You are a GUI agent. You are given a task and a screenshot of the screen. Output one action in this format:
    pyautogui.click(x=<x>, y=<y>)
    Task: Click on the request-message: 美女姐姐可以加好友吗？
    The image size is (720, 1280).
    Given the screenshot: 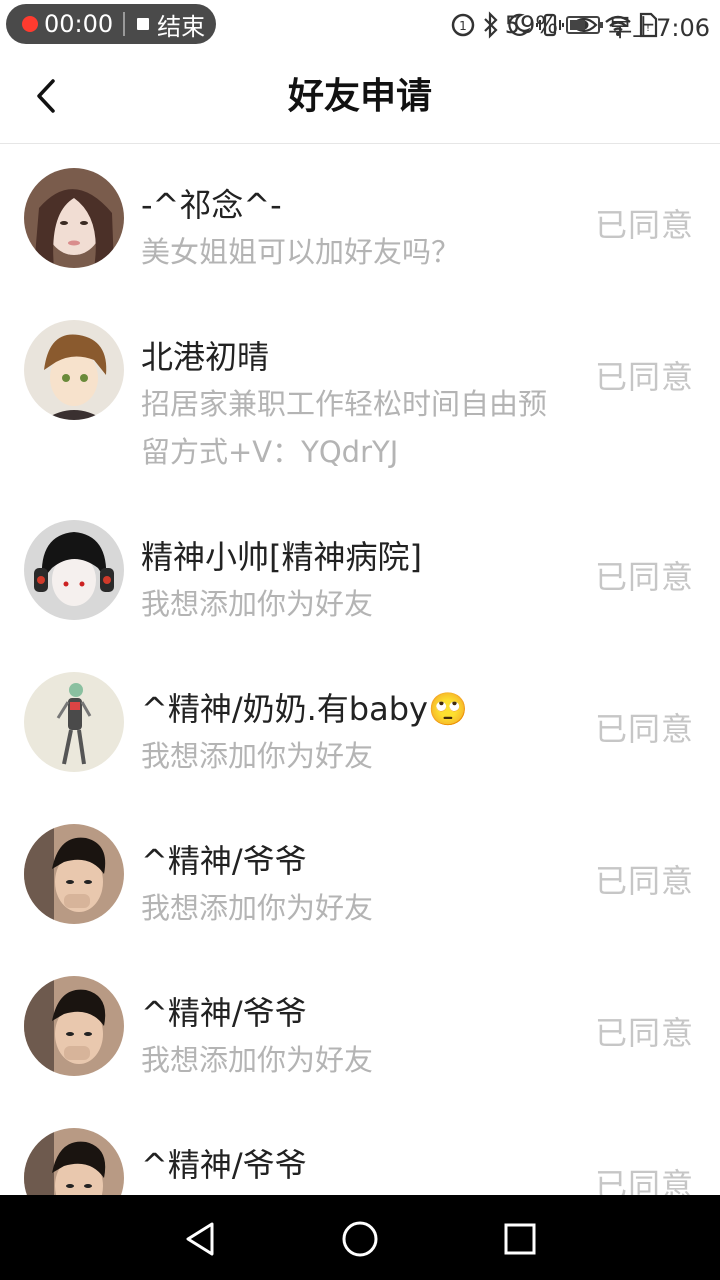 What is the action you would take?
    pyautogui.click(x=301, y=252)
    